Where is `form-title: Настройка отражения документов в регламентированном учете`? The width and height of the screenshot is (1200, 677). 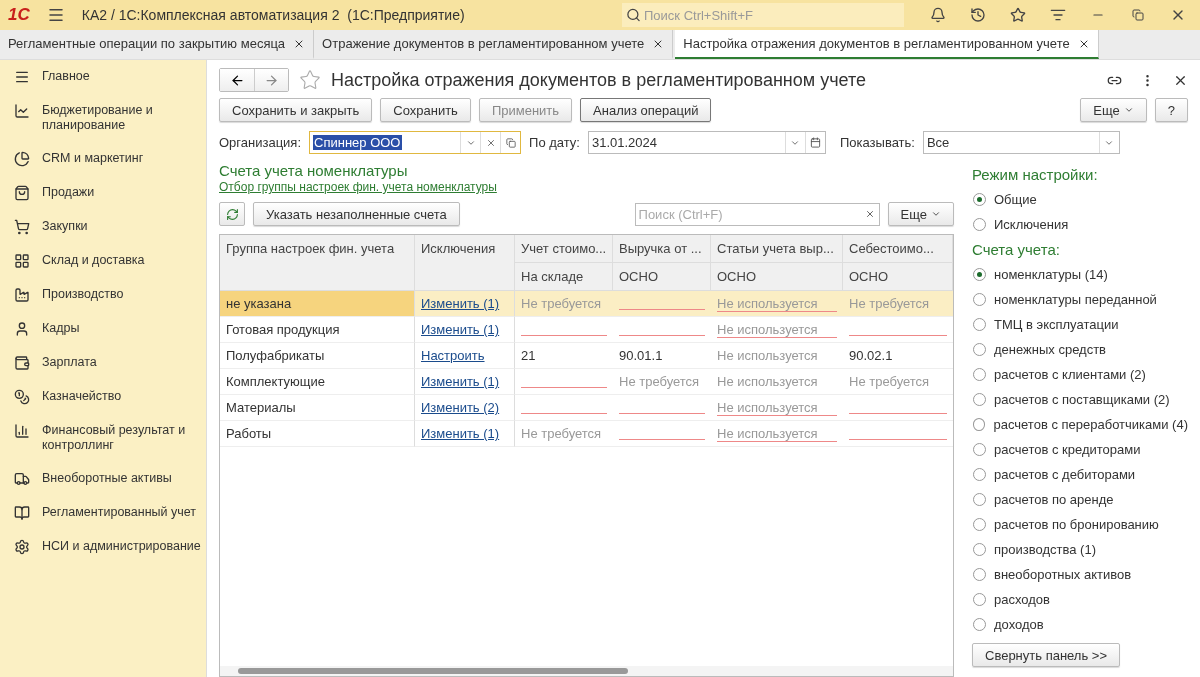
form-title: Настройка отражения документов в регламентированном учете is located at coordinates (599, 80).